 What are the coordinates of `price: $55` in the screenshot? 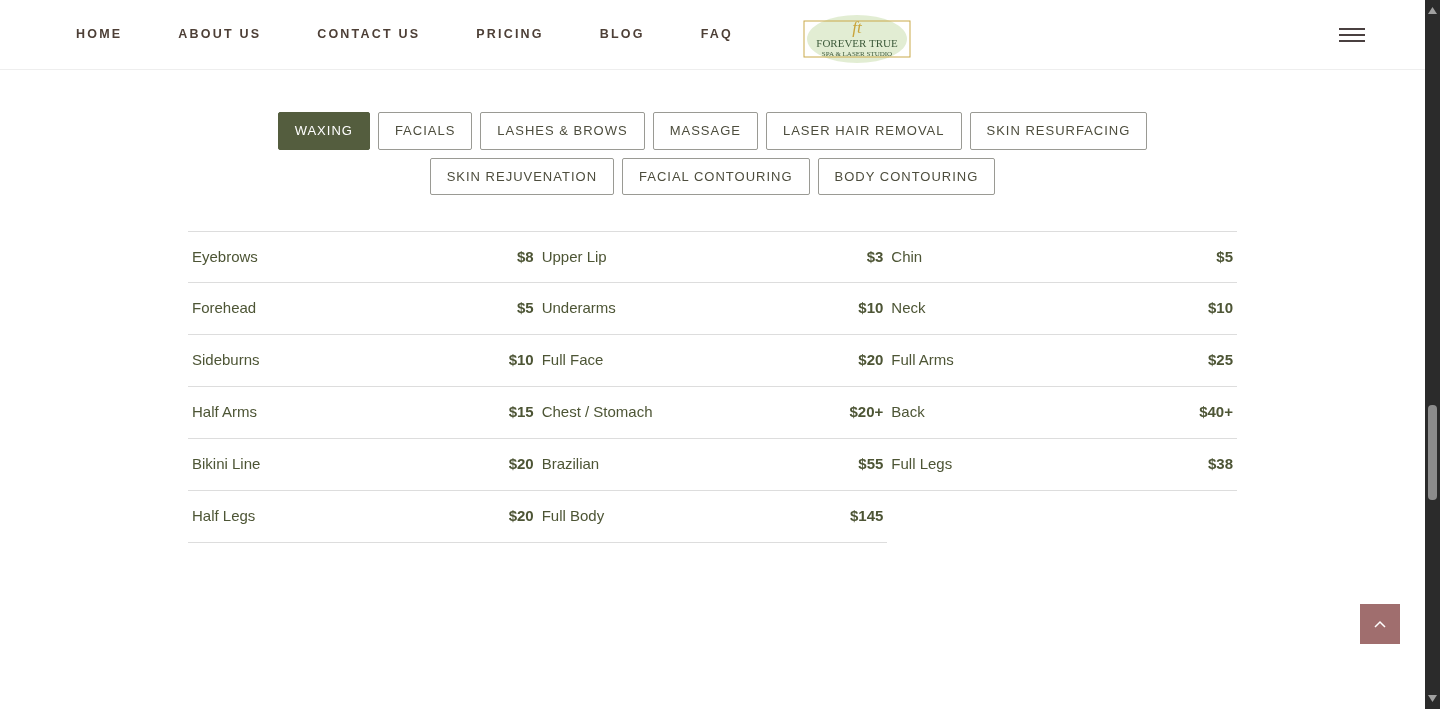 It's located at (871, 464).